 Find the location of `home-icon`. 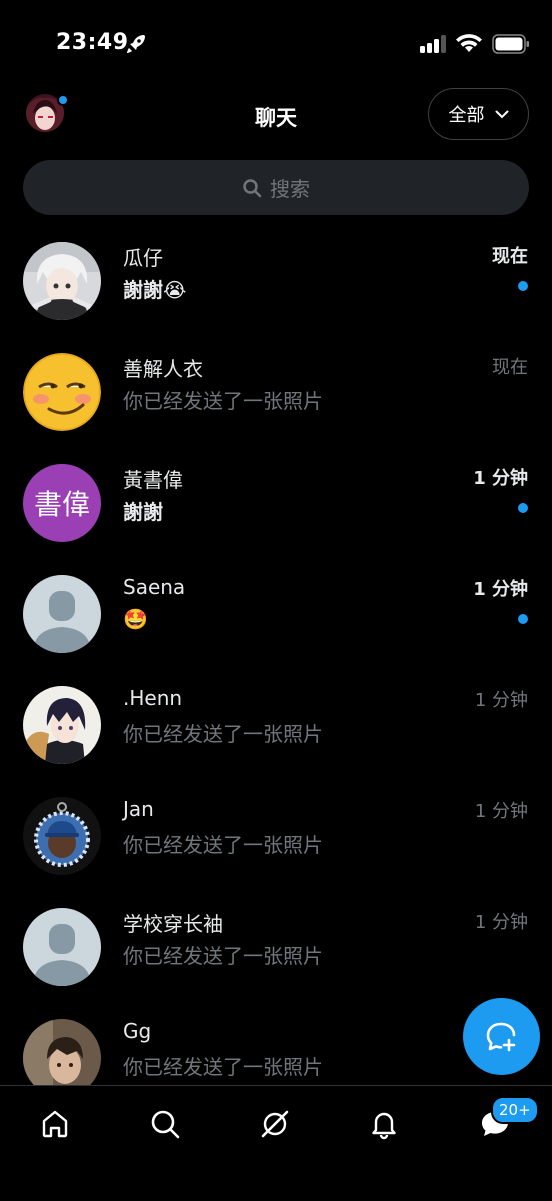

home-icon is located at coordinates (55, 1124).